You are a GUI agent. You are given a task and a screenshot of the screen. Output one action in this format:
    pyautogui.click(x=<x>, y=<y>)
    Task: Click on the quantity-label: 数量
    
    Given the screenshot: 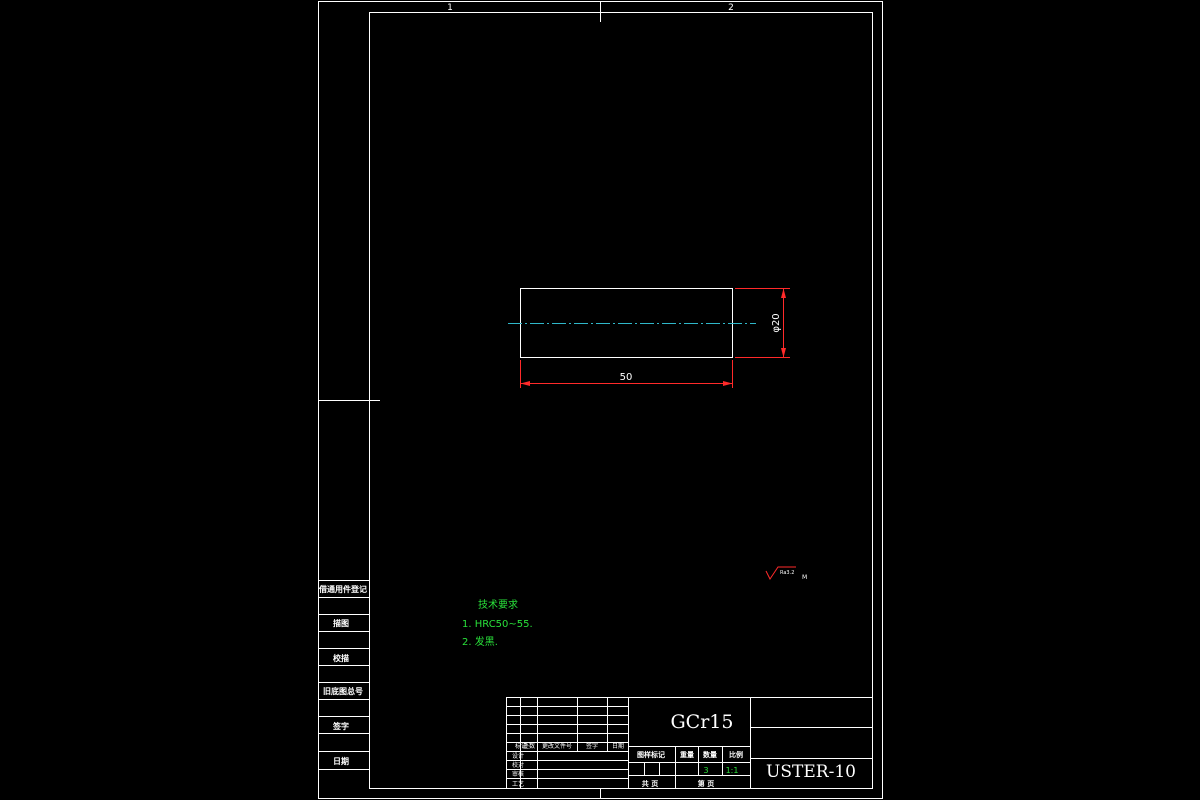 What is the action you would take?
    pyautogui.click(x=710, y=754)
    